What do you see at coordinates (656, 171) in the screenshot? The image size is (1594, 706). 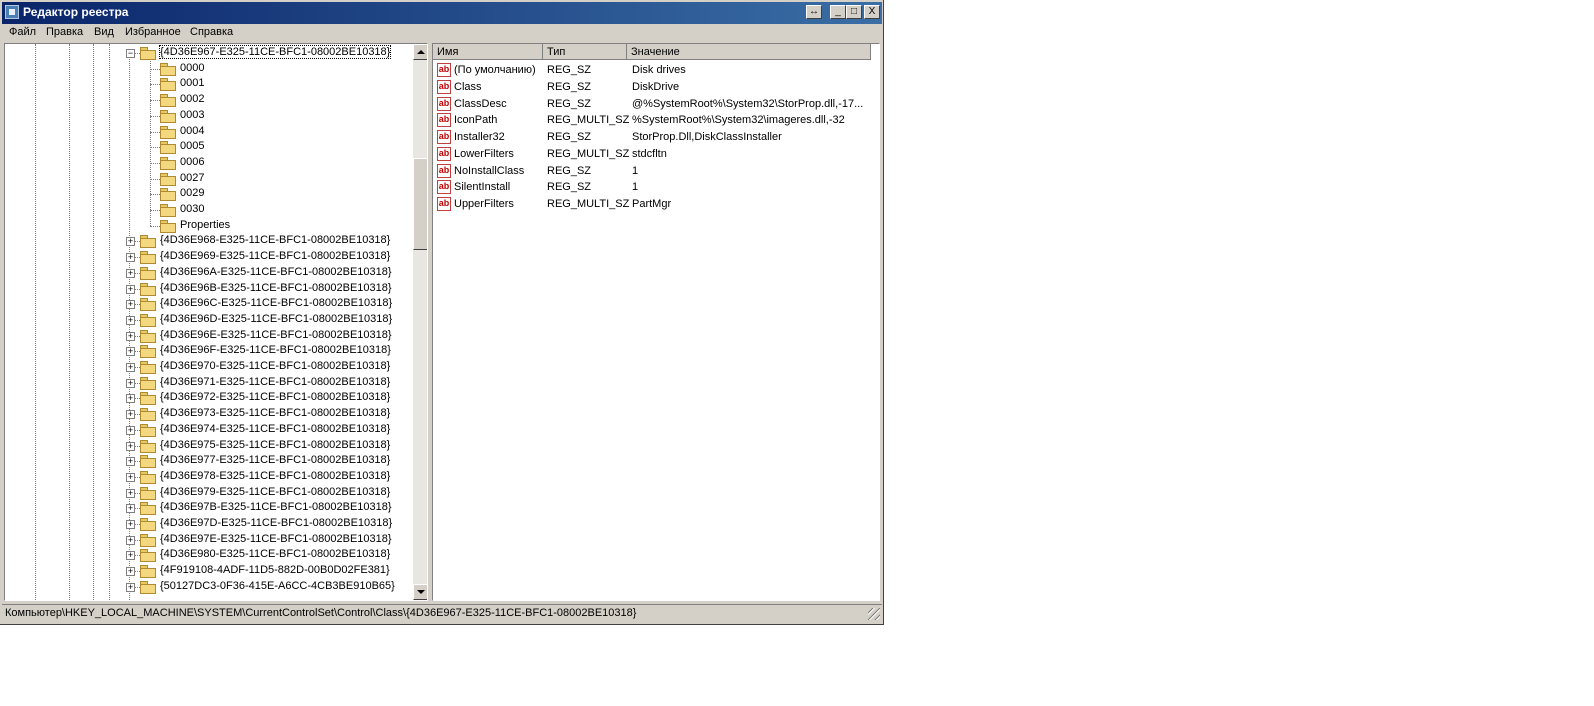 I see `value-row: ab NoInstallClass REG_SZ 1` at bounding box center [656, 171].